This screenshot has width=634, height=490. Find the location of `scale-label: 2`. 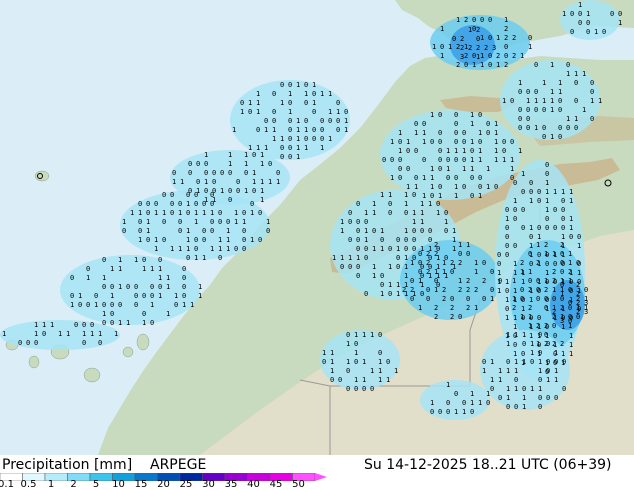

scale-label: 2 is located at coordinates (73, 484).